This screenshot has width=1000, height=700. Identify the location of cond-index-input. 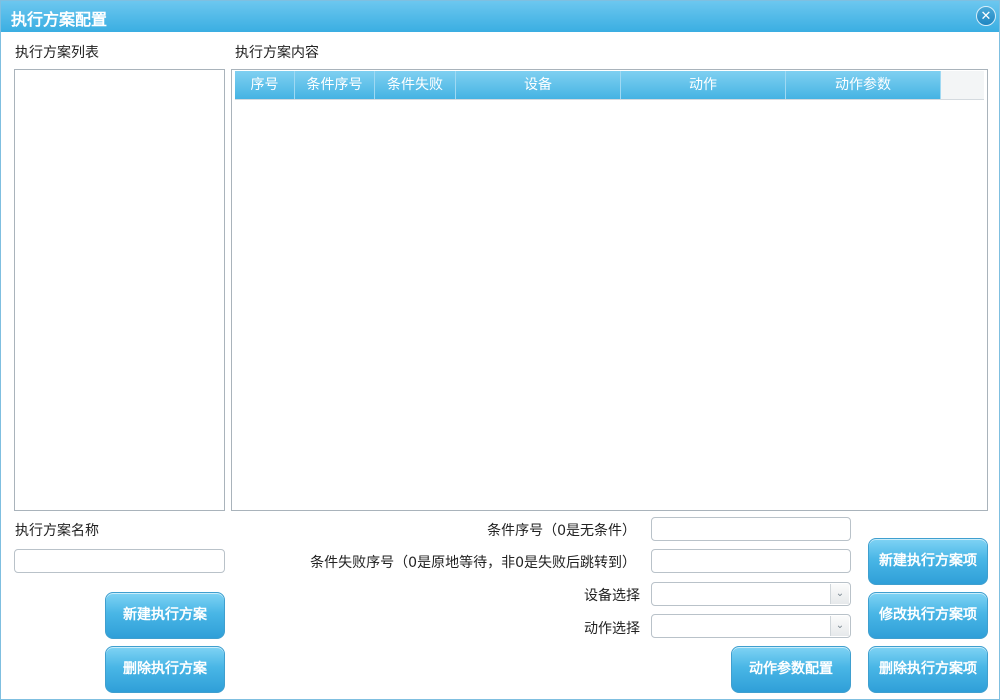
(751, 529).